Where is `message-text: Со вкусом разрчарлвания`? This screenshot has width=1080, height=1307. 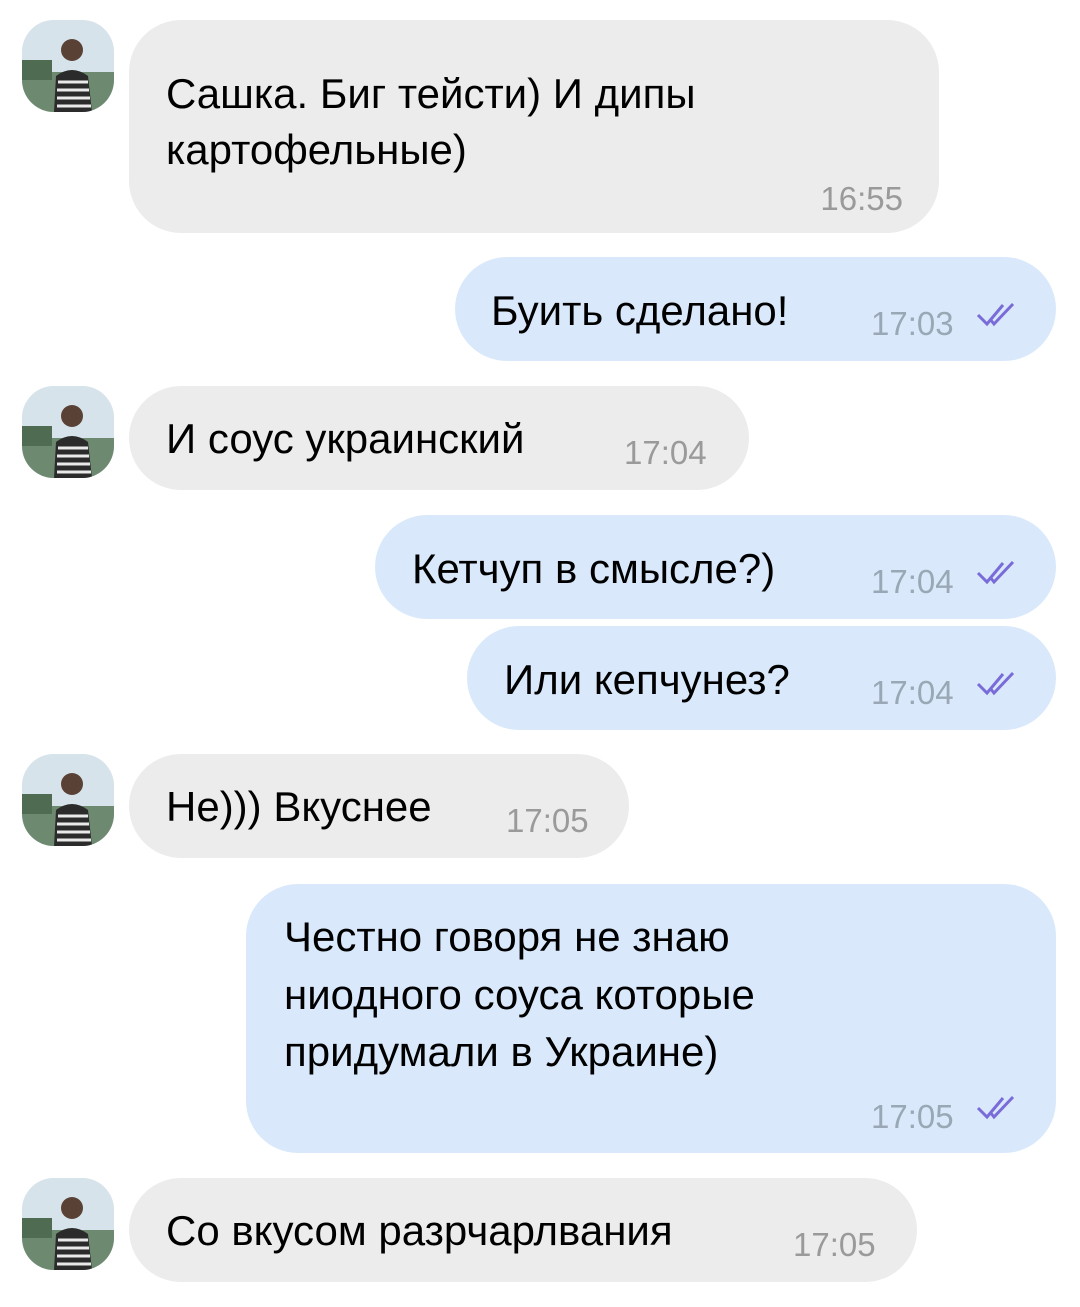
message-text: Со вкусом разрчарлвания is located at coordinates (419, 1230).